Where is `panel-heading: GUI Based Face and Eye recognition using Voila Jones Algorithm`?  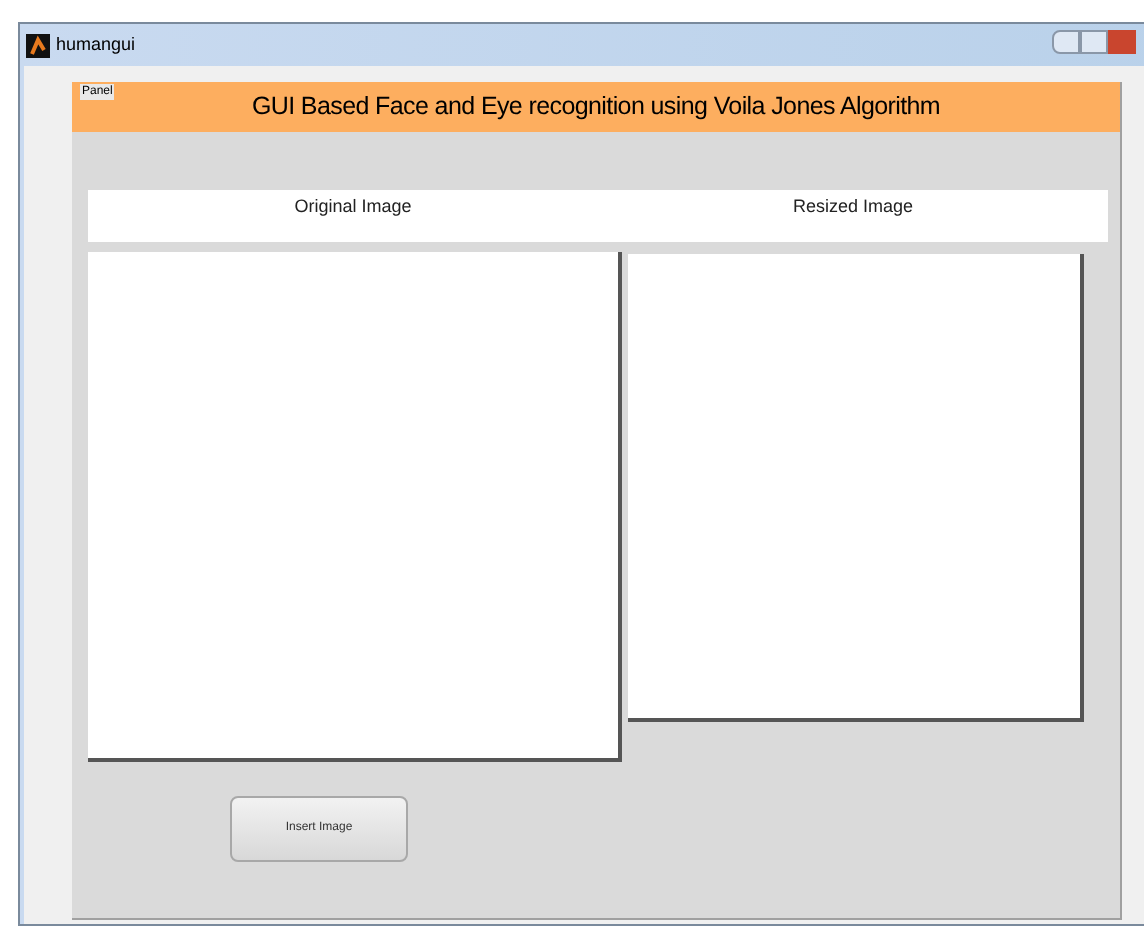
panel-heading: GUI Based Face and Eye recognition using Voila Jones Algorithm is located at coordinates (596, 107).